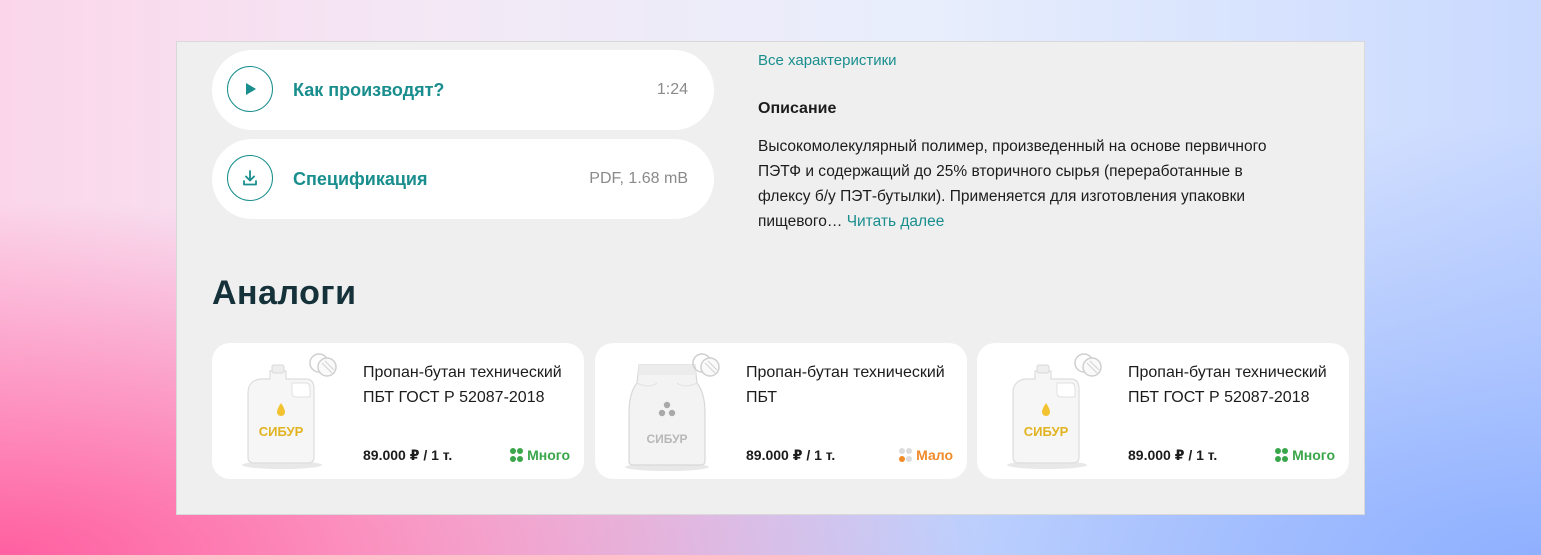 This screenshot has height=555, width=1541. I want to click on play-button-circle, so click(250, 89).